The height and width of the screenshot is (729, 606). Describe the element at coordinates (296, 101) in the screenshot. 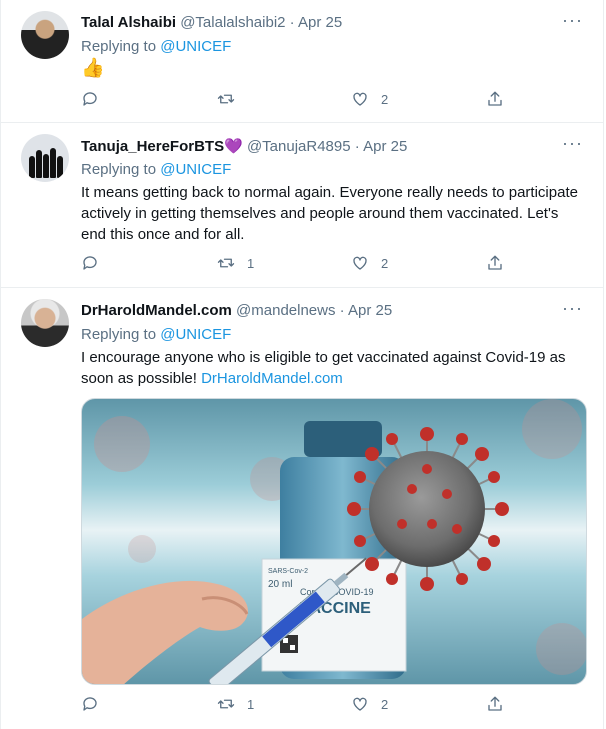

I see `tweet-actions: 2` at that location.